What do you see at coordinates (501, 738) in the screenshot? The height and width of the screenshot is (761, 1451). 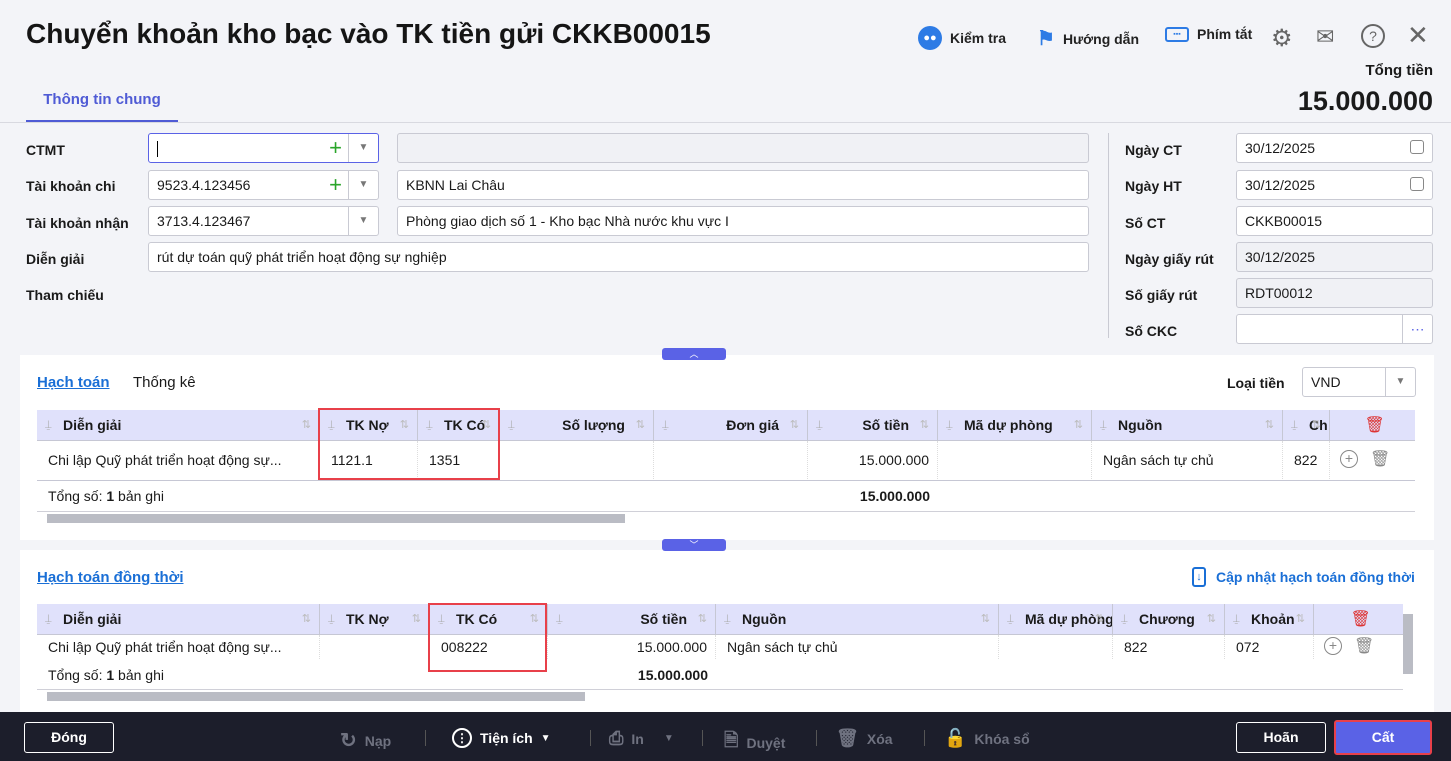 I see `utilities-button: ⋮ Tiện ích ▼` at bounding box center [501, 738].